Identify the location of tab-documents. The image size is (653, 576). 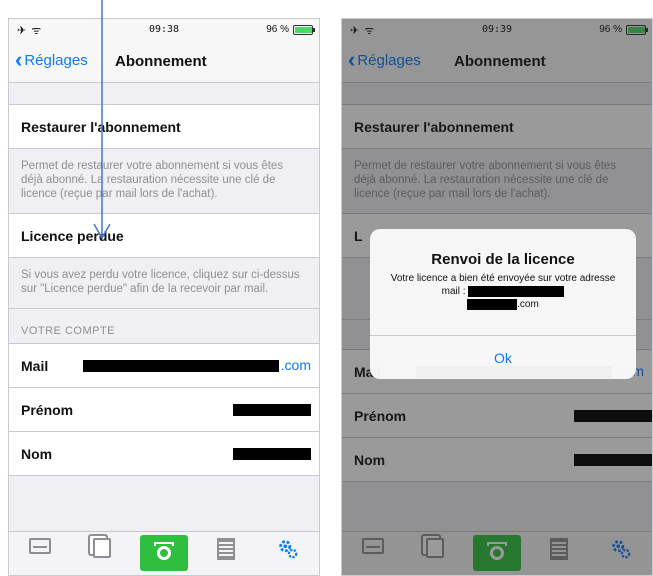
(102, 553).